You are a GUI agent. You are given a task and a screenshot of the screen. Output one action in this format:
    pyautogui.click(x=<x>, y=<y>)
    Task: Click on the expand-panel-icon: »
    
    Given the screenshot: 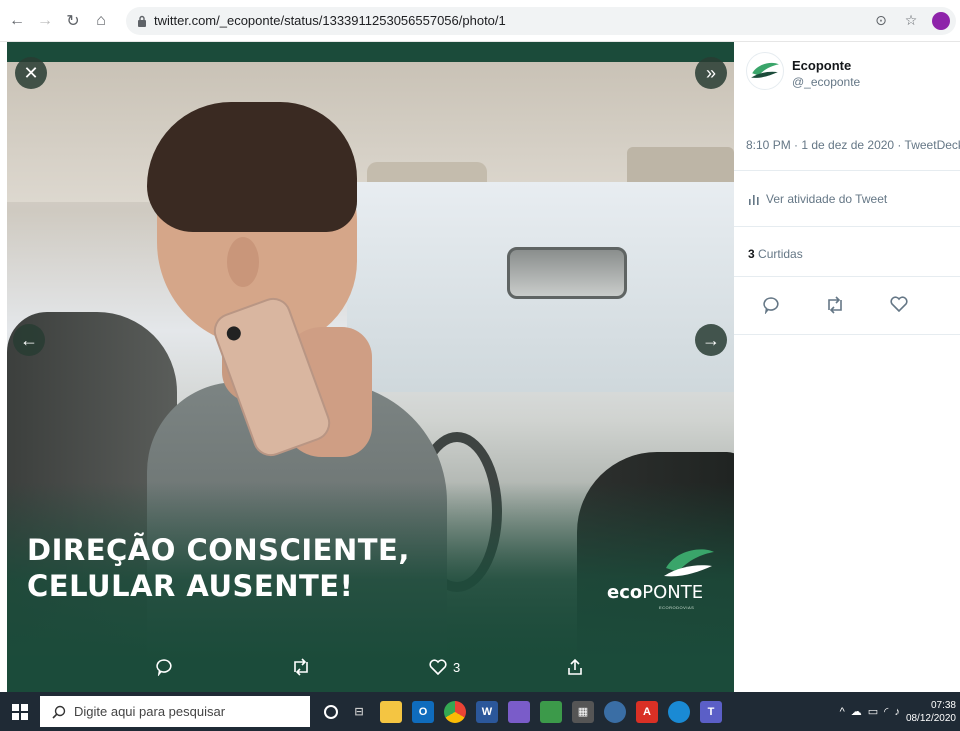 What is the action you would take?
    pyautogui.click(x=711, y=73)
    